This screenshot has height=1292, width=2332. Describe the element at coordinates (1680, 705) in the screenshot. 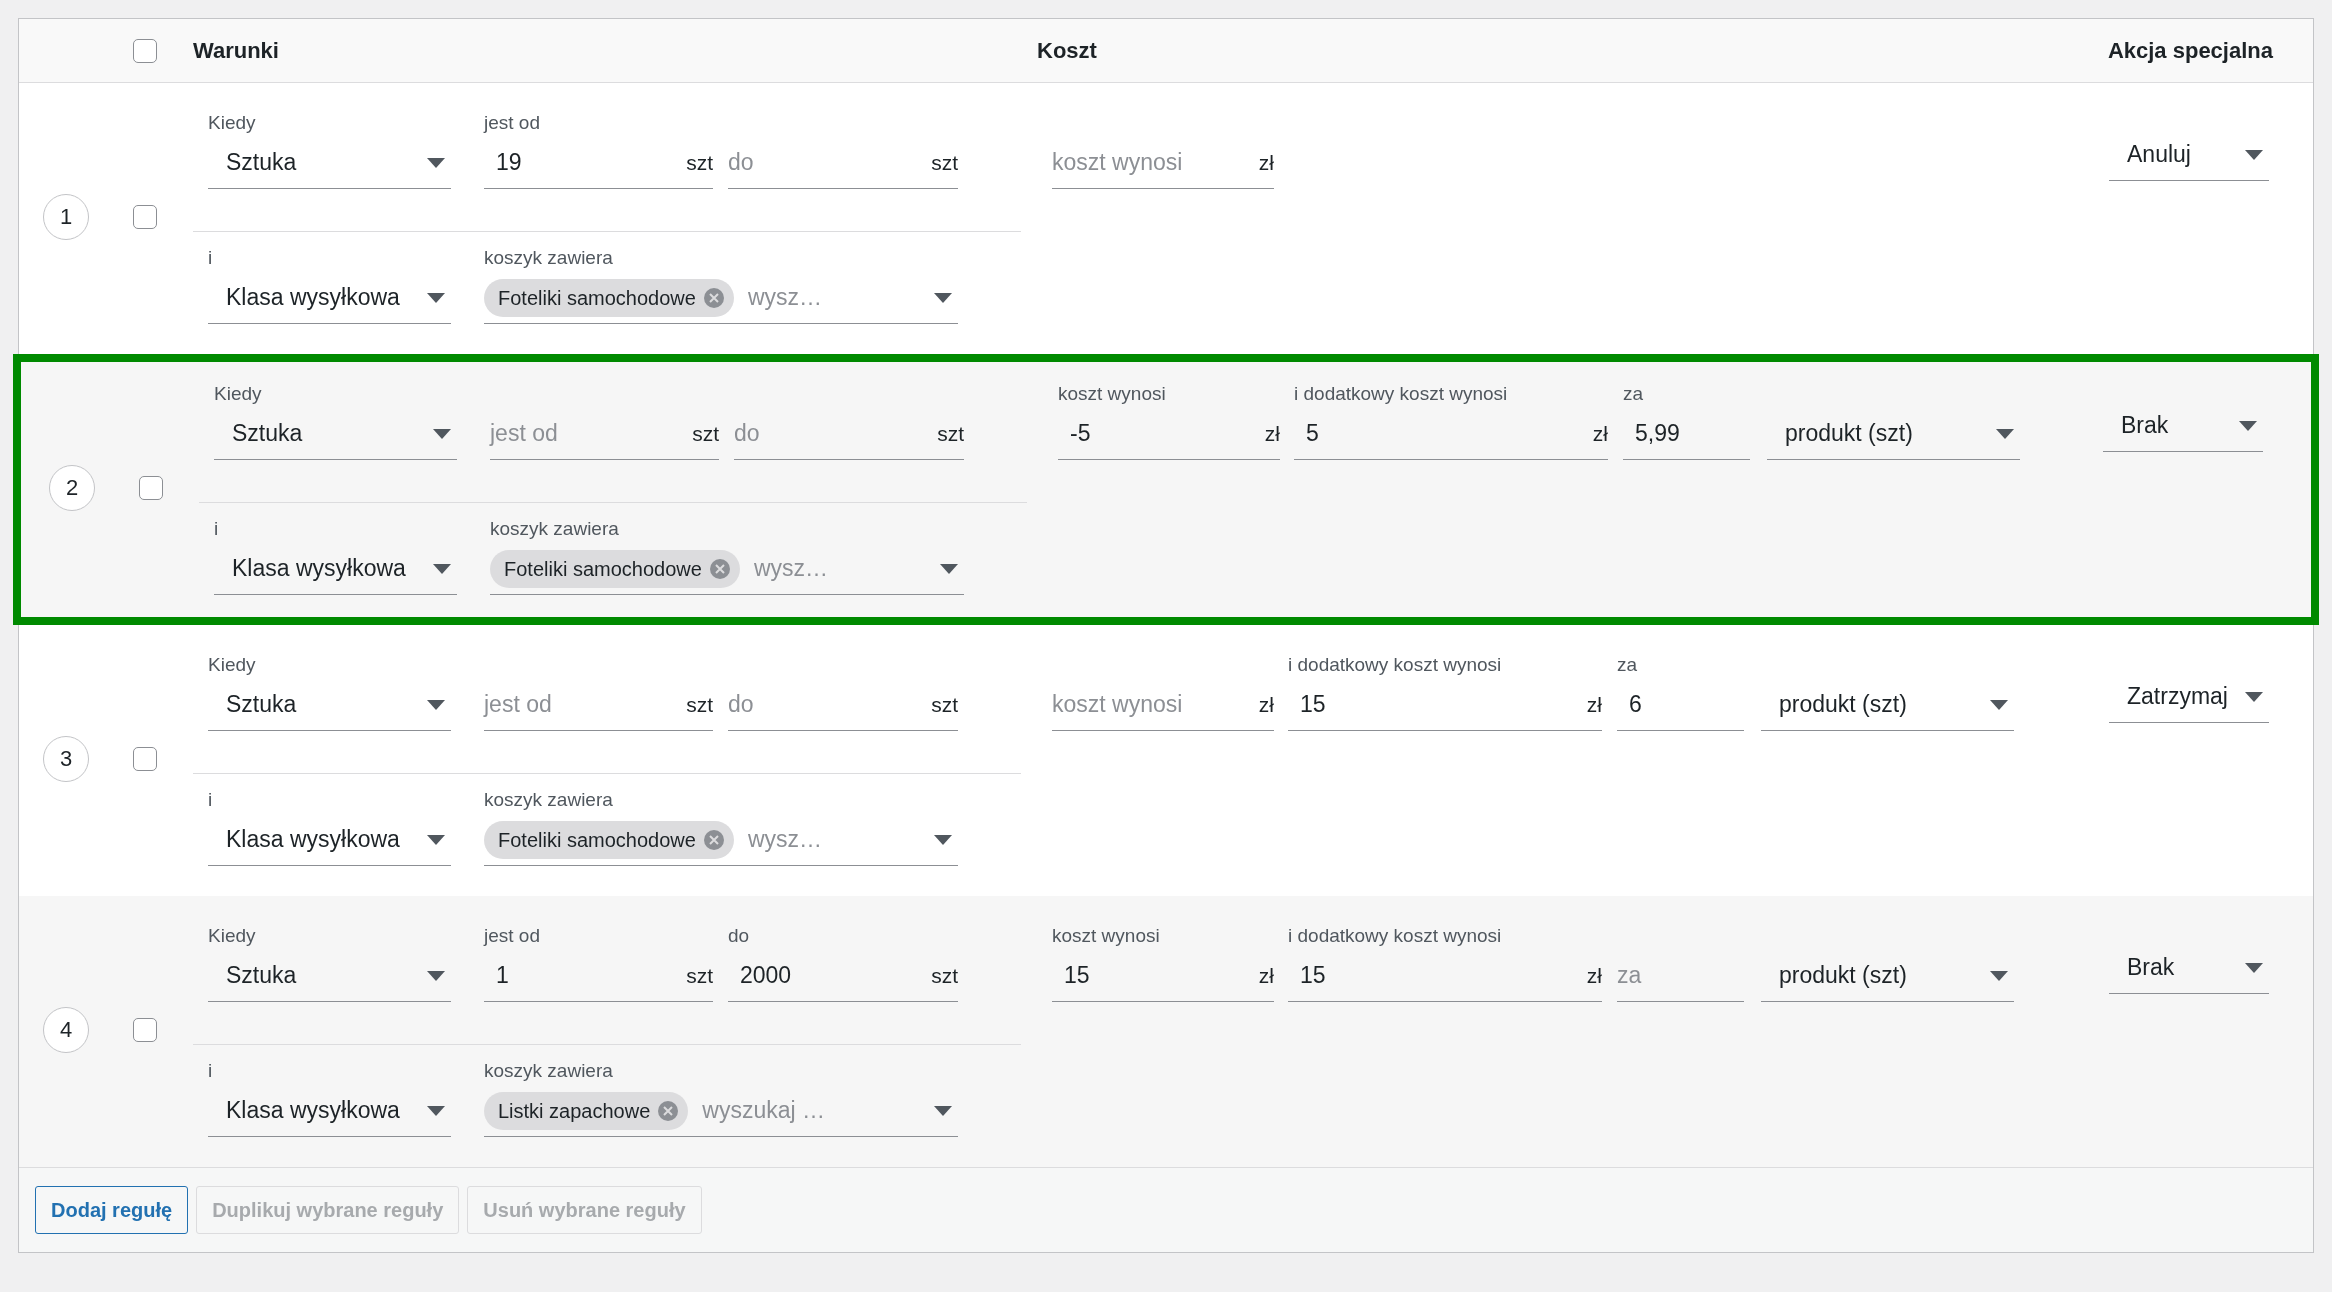

I see `input-field: 6` at that location.